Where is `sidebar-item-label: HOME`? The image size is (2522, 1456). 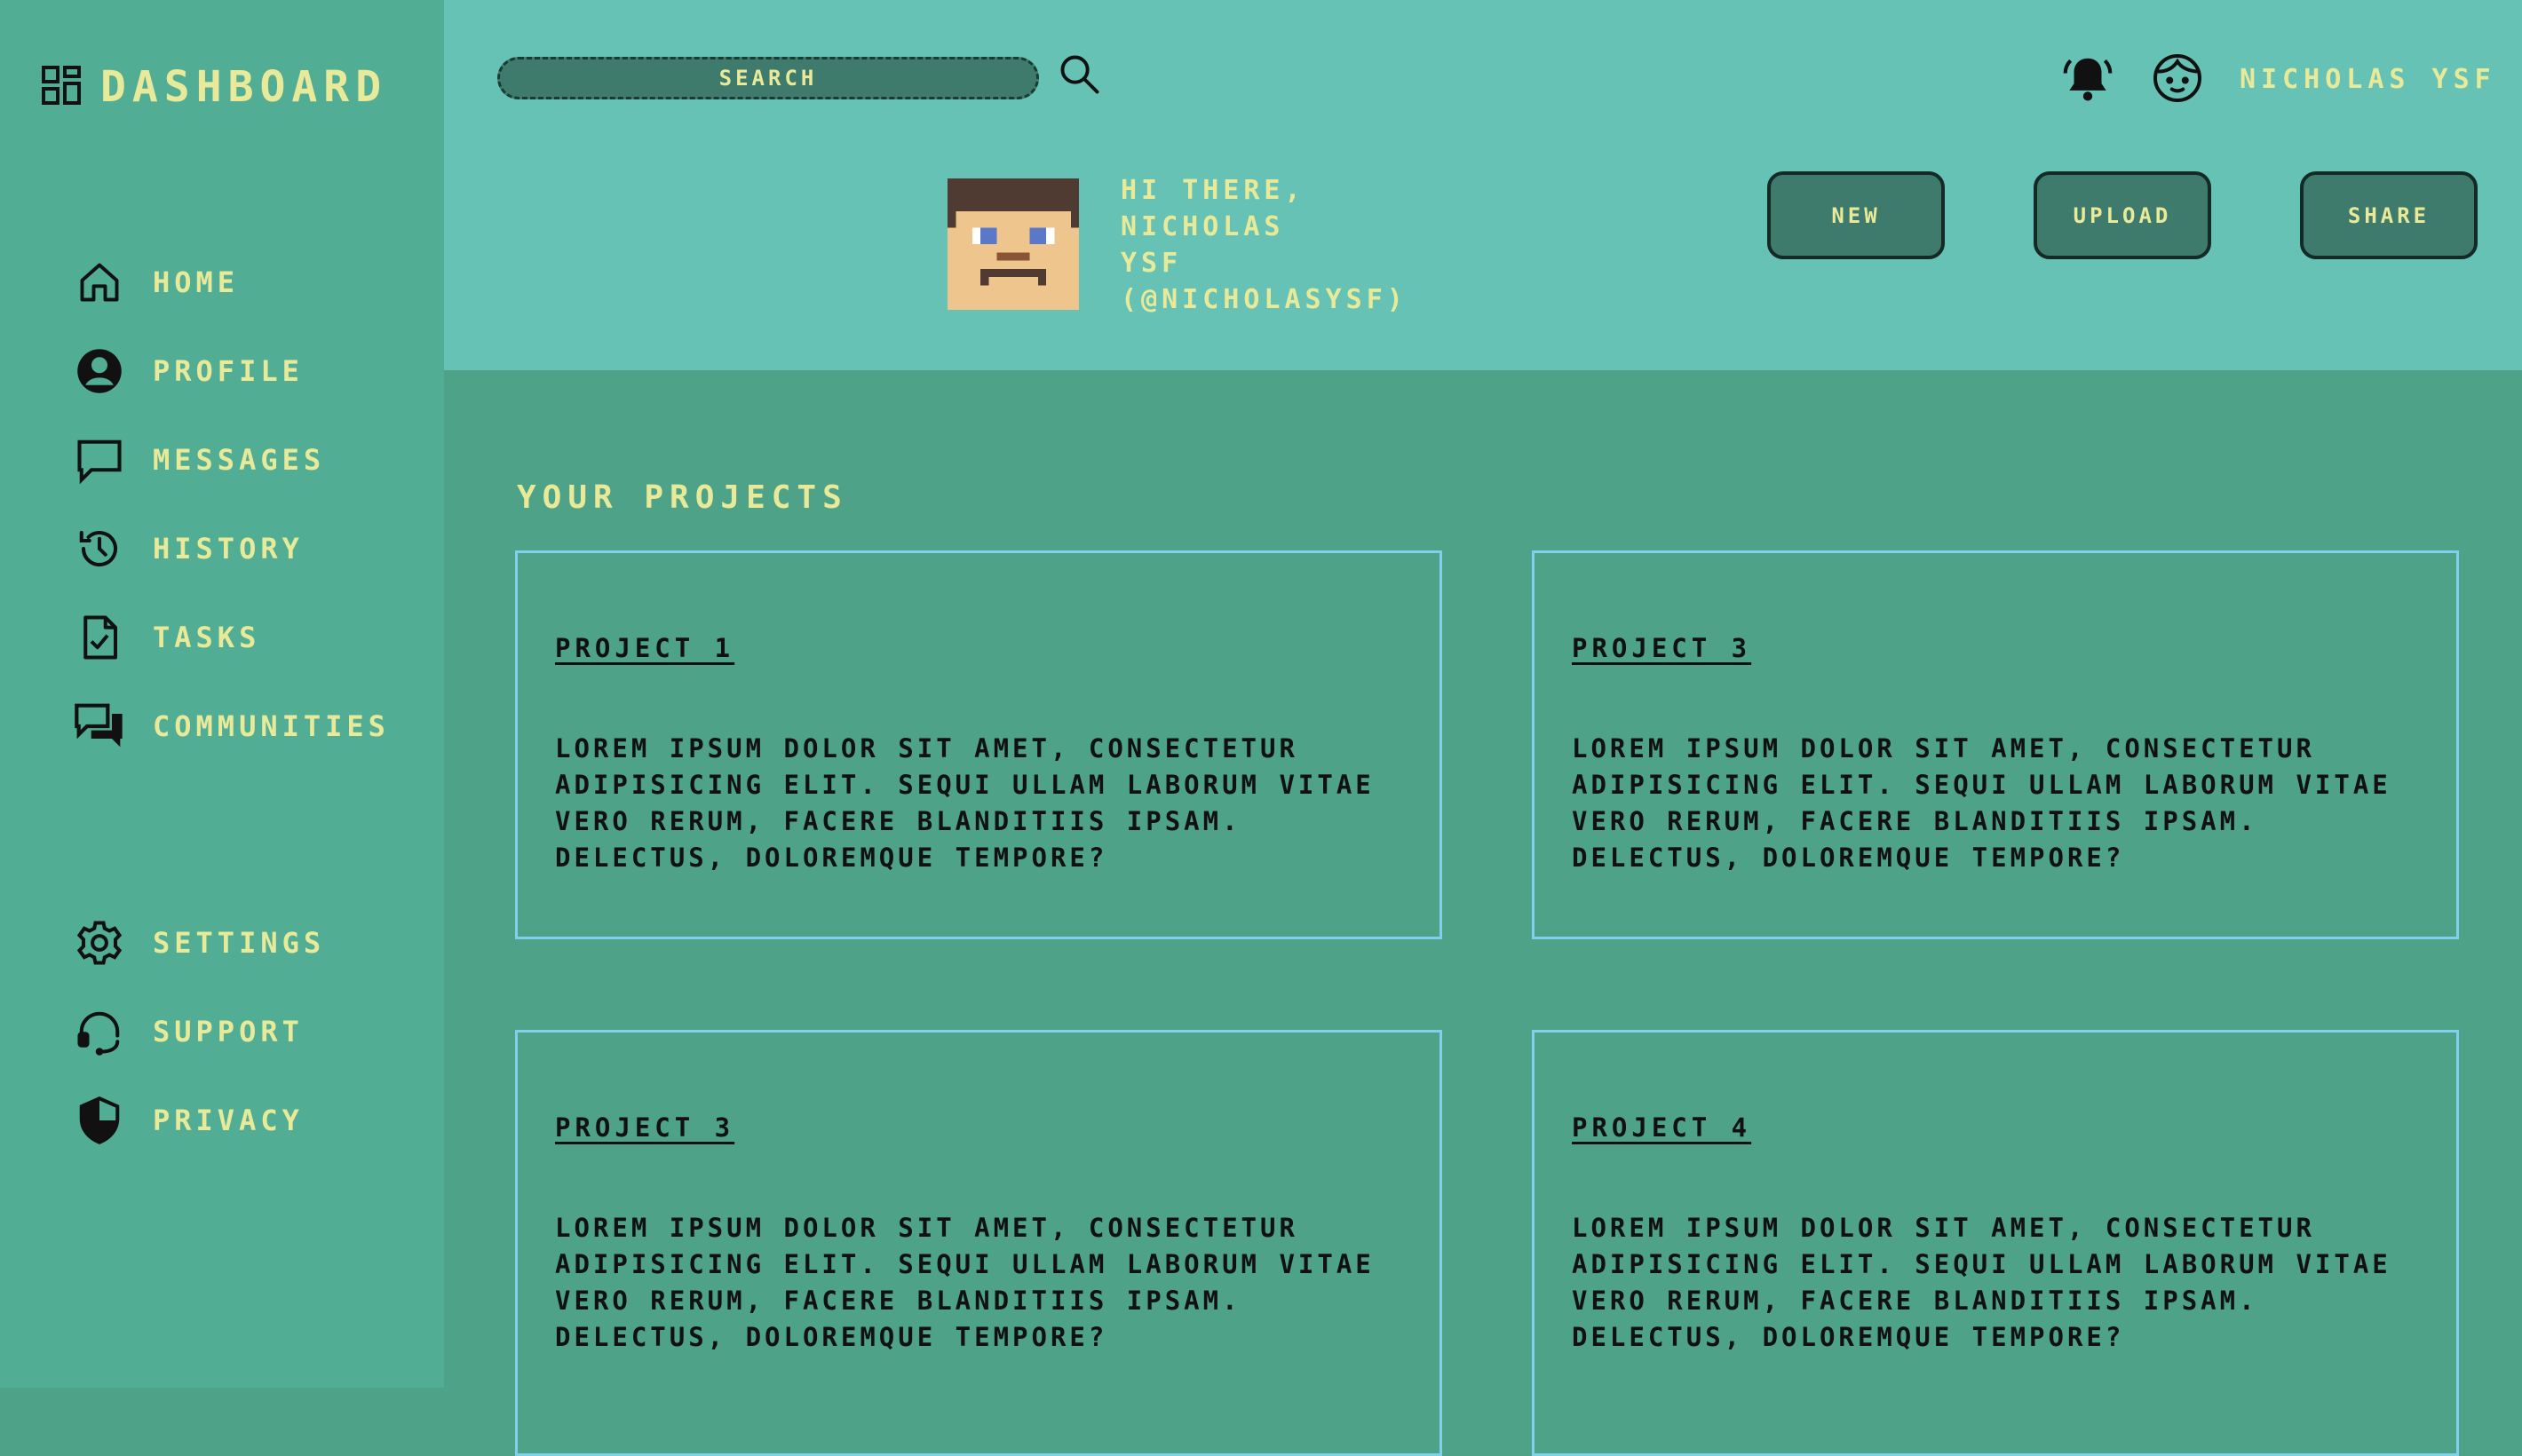 sidebar-item-label: HOME is located at coordinates (196, 282).